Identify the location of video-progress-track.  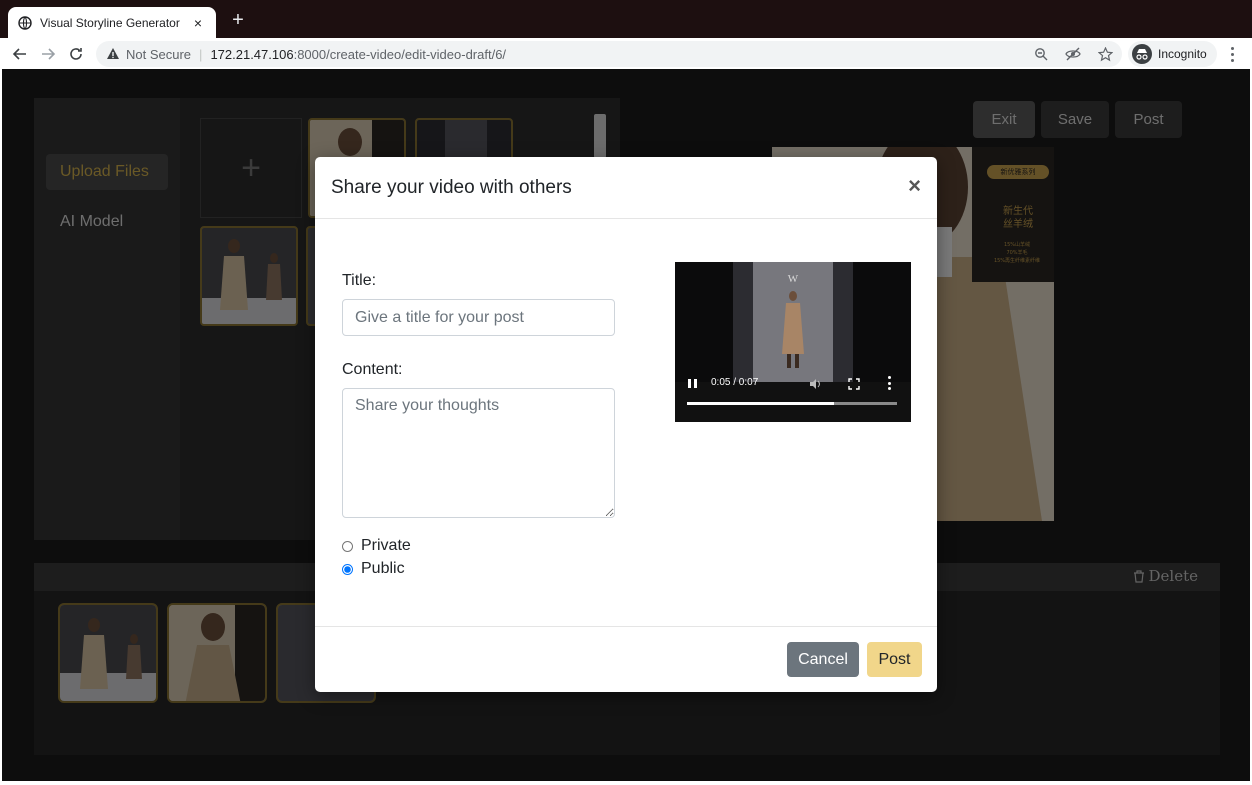
(792, 403).